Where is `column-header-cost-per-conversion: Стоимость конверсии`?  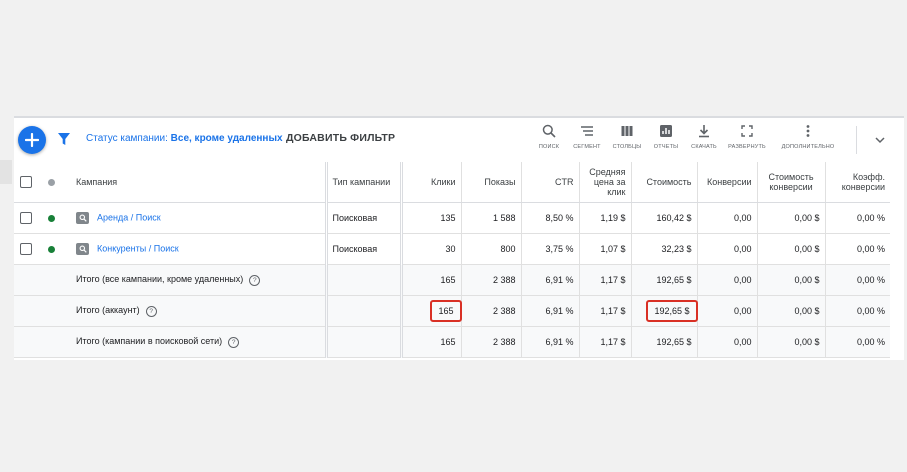 column-header-cost-per-conversion: Стоимость конверсии is located at coordinates (790, 182).